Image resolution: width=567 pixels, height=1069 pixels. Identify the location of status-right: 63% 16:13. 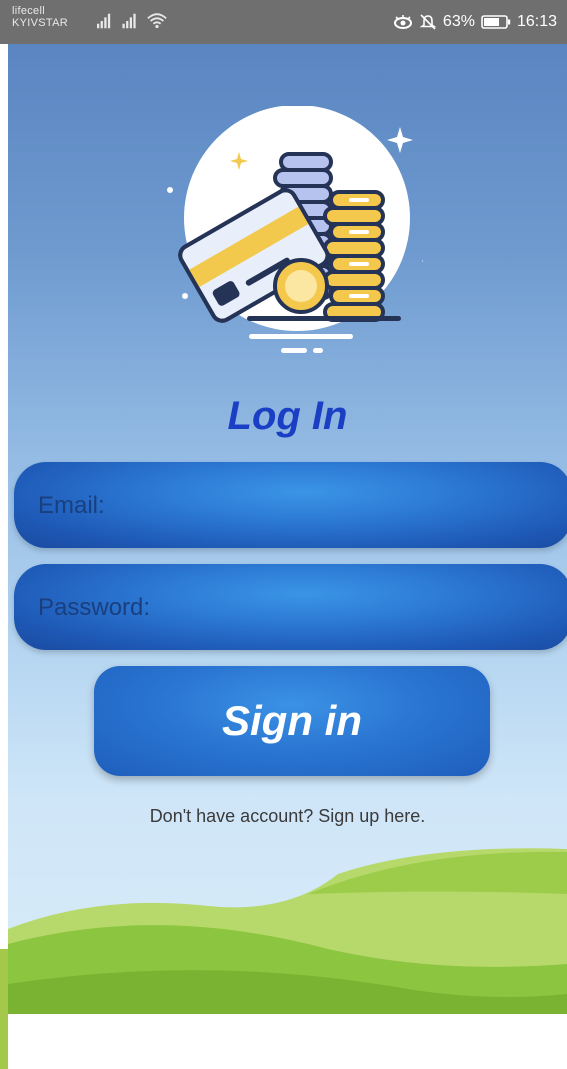
(475, 22).